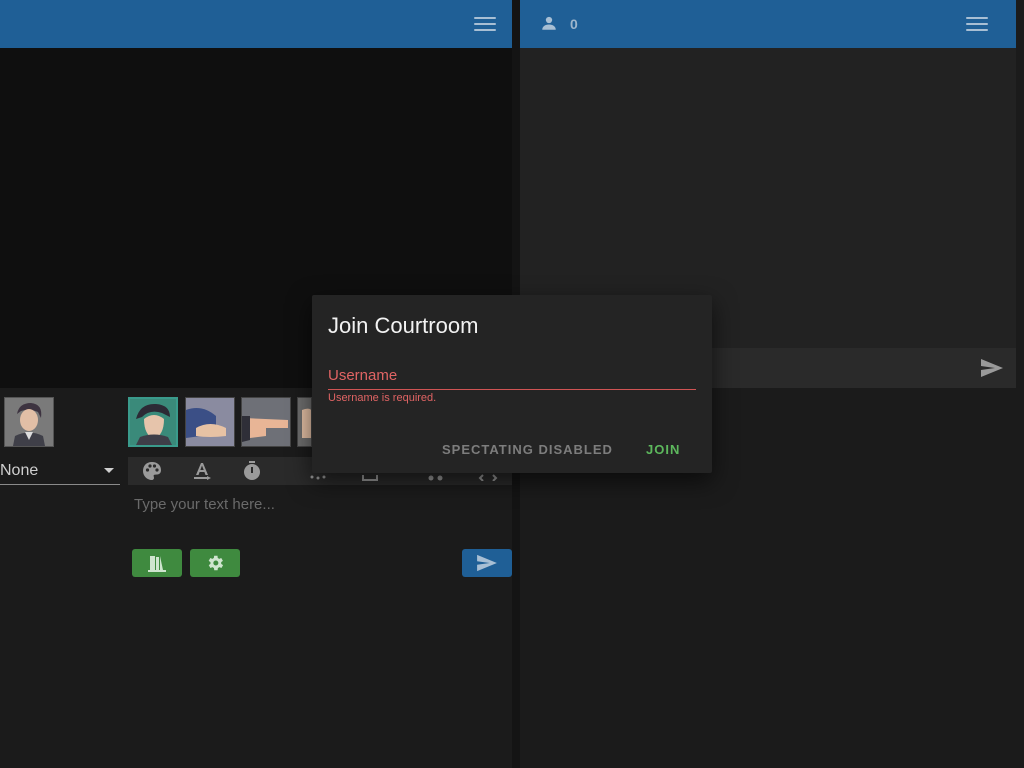  I want to click on settings-button, so click(215, 563).